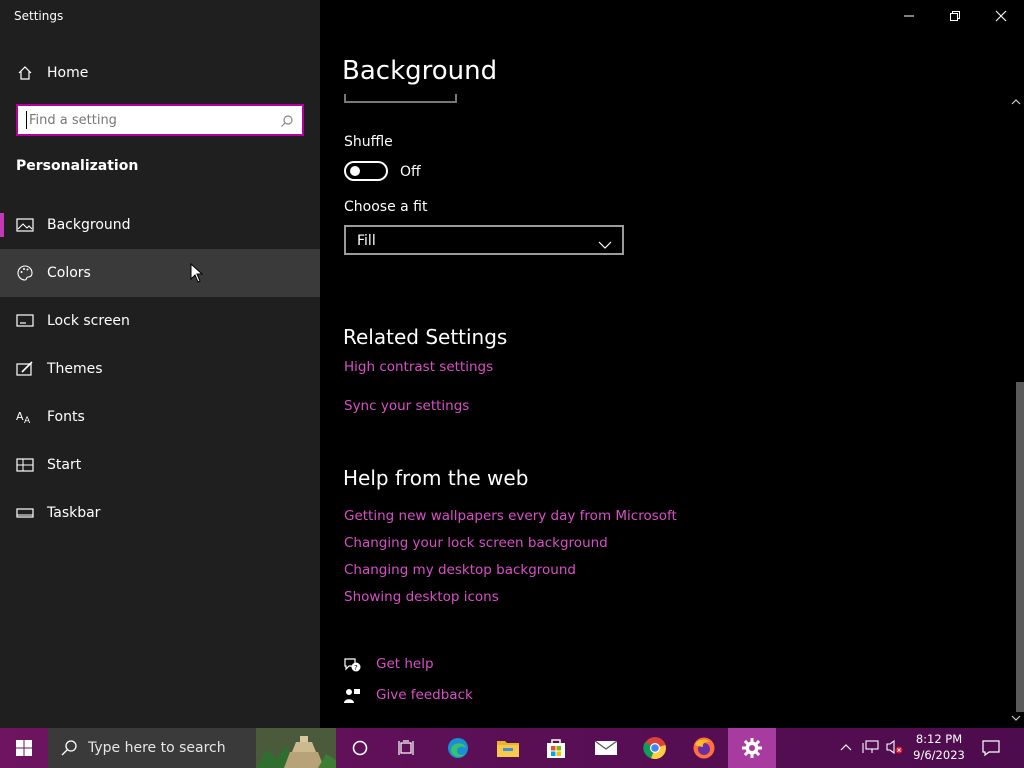 The image size is (1024, 768). I want to click on minimize-icon, so click(909, 16).